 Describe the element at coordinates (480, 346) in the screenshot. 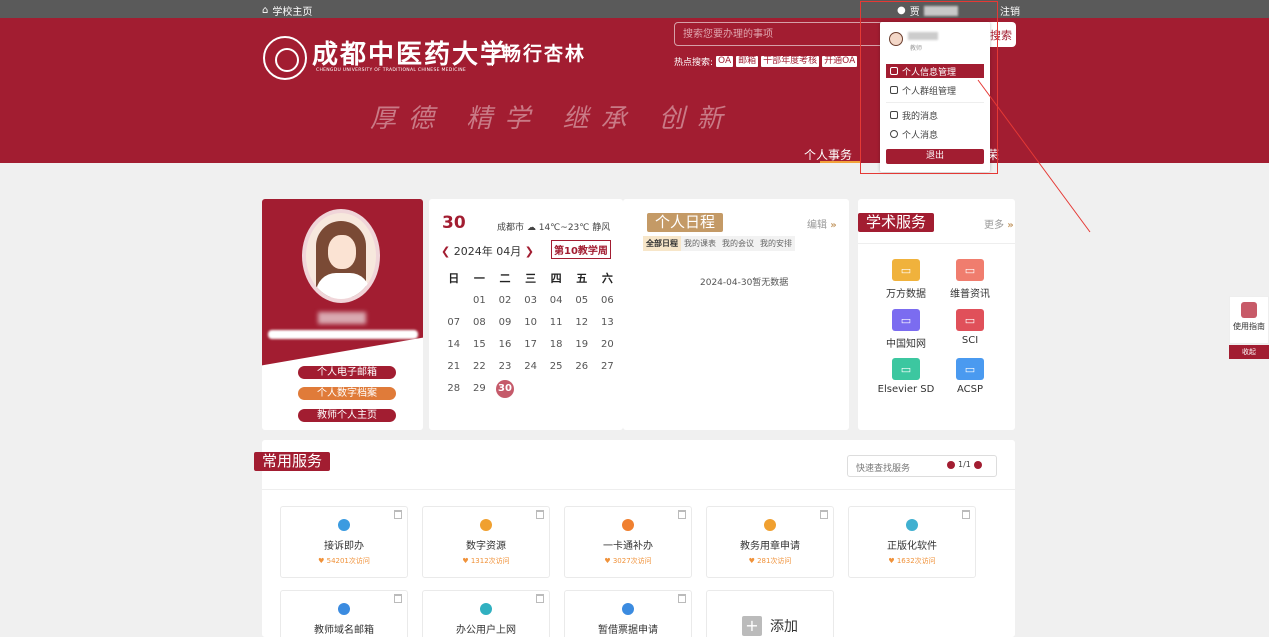

I see `calendar-day: 15` at that location.